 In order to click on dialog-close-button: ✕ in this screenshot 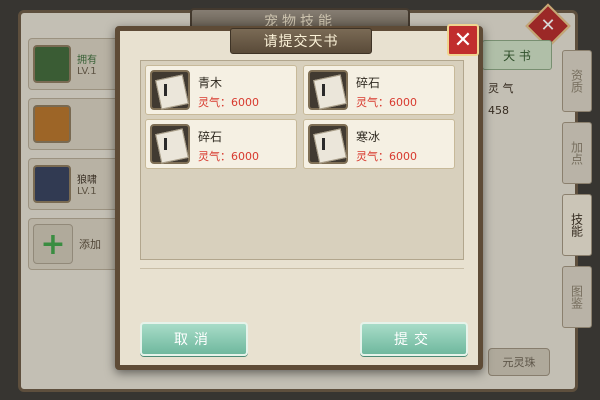, I will do `click(463, 40)`.